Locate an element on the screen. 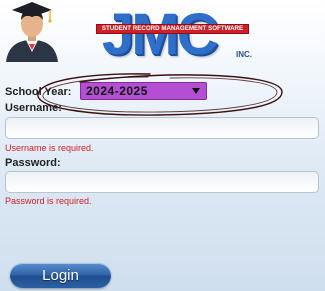 This screenshot has width=325, height=291. school-year-label: School Year: is located at coordinates (38, 92).